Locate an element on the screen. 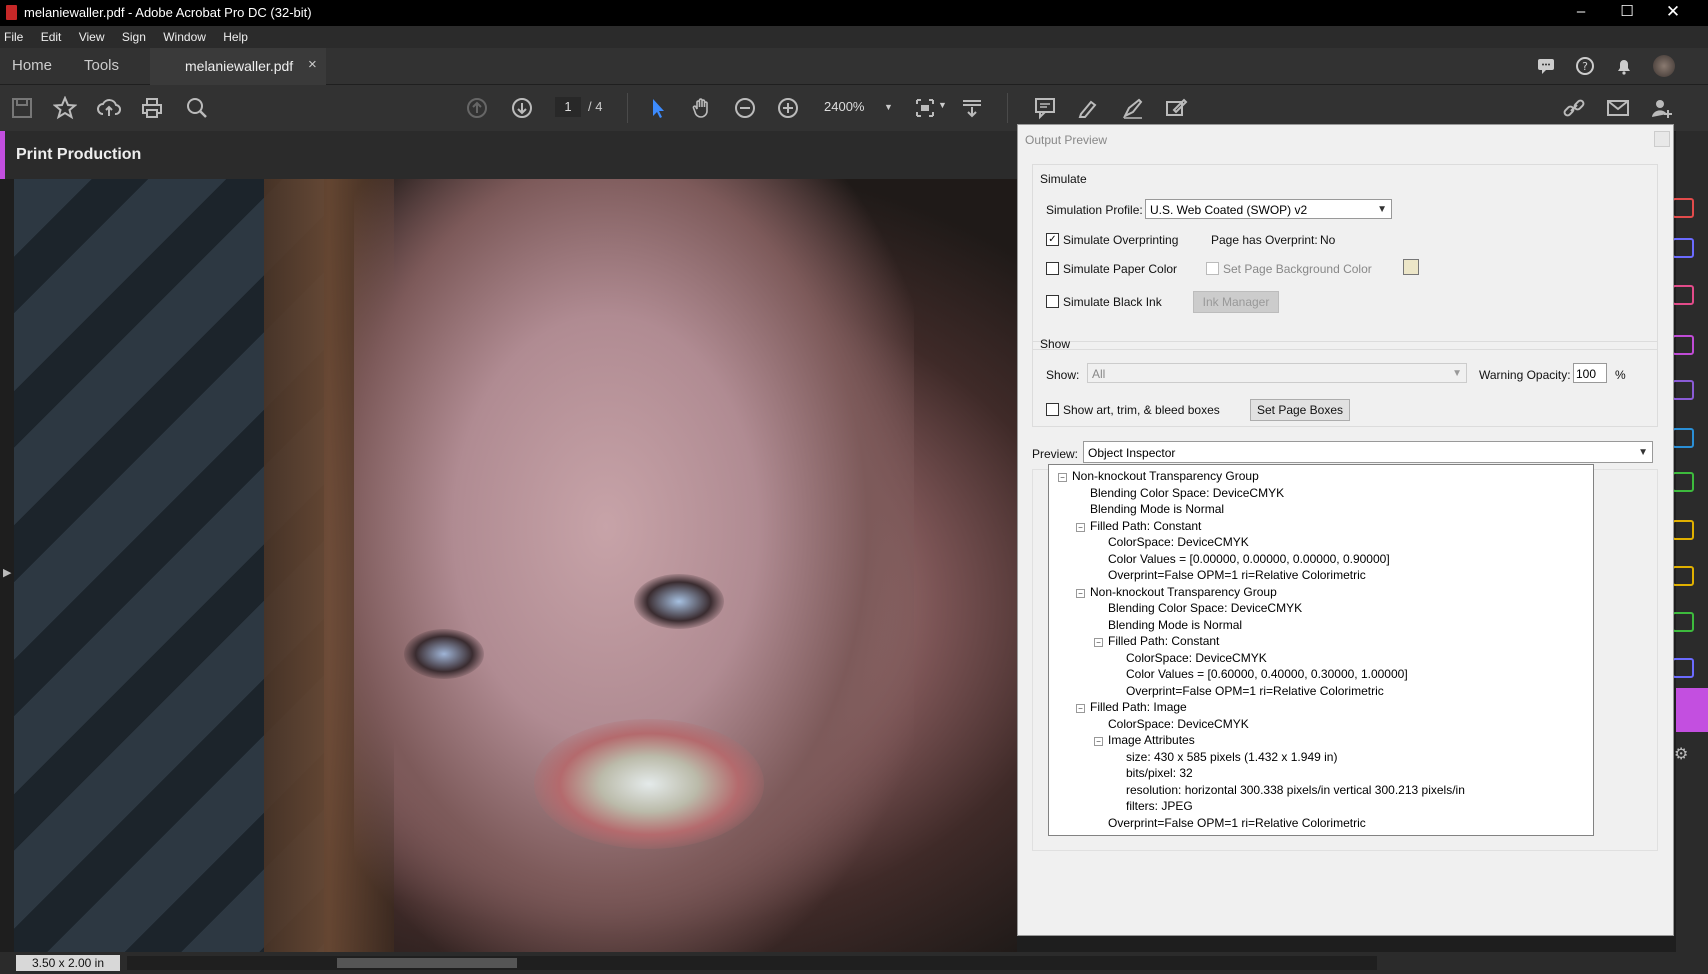 The image size is (1708, 974). star-icon is located at coordinates (65, 107).